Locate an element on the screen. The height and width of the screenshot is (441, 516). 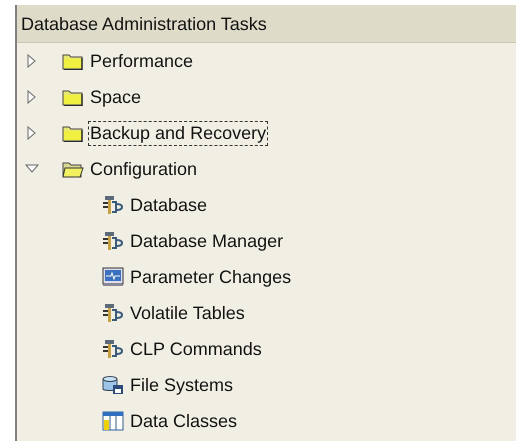
tree-item: Data Classes is located at coordinates (184, 421).